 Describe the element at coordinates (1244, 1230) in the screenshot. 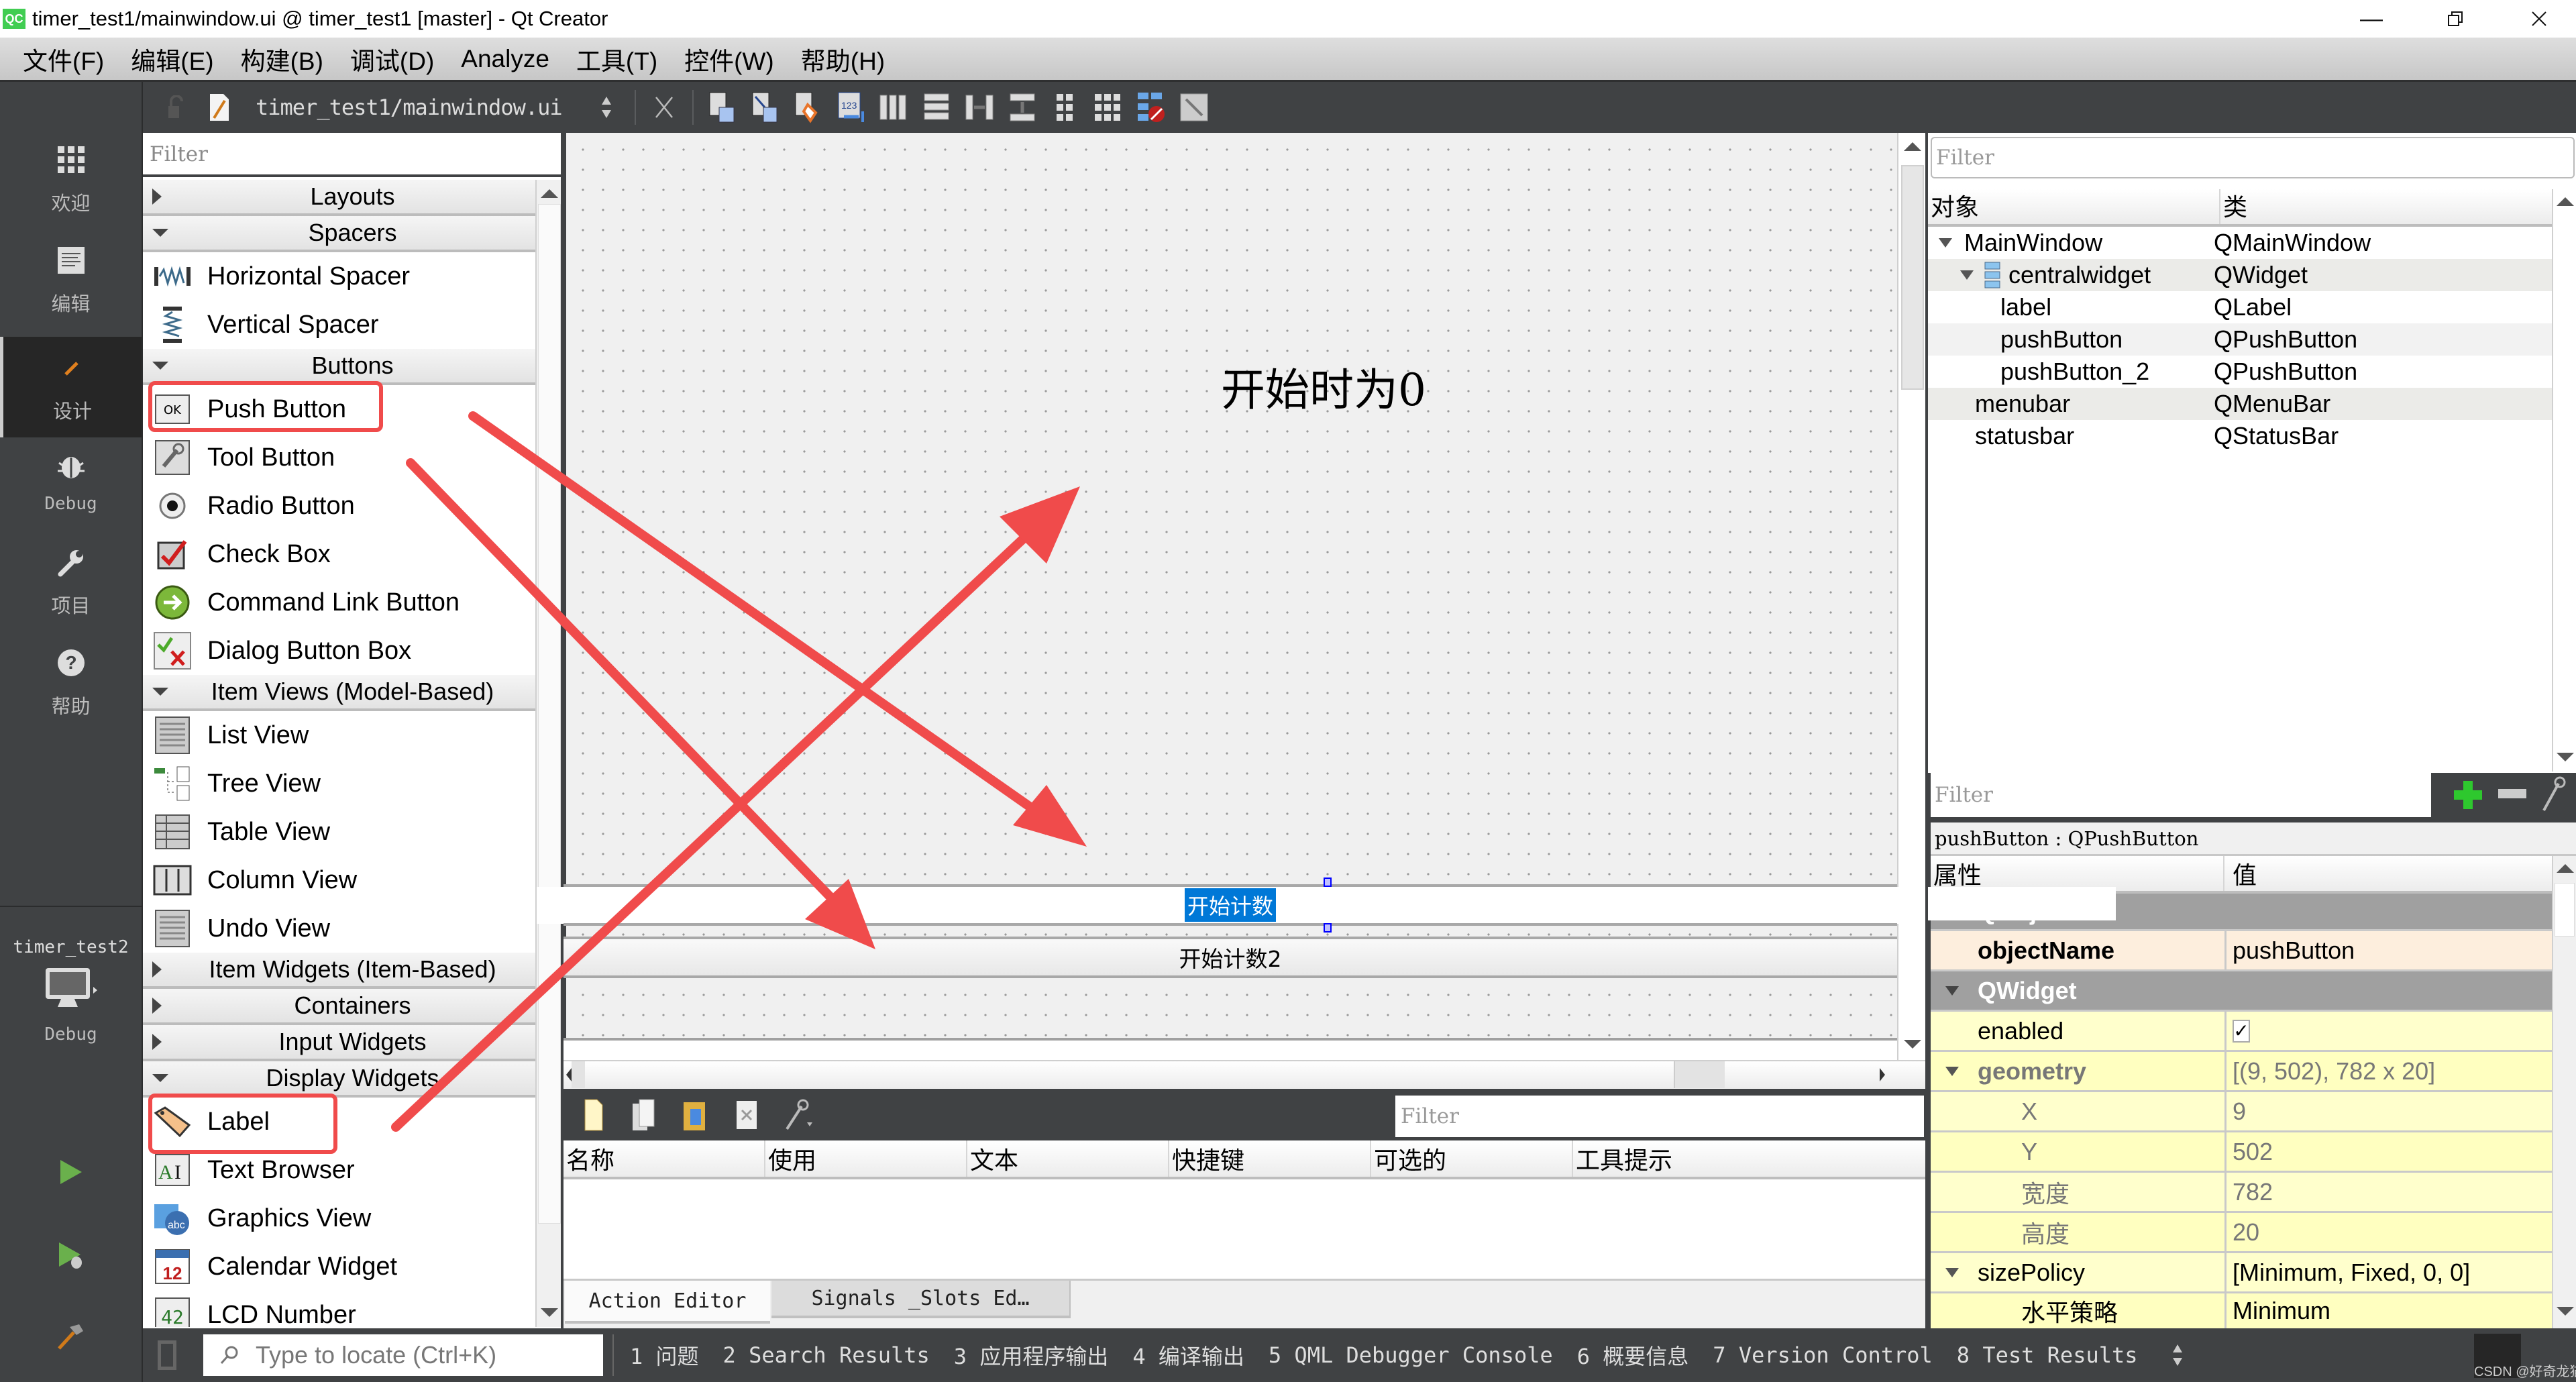

I see `action-editor-table` at that location.